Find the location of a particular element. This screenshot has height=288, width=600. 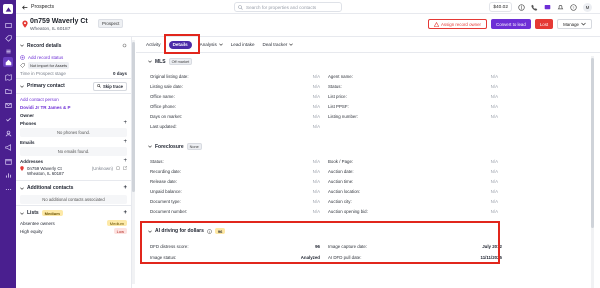

field-row: Document number: N/A is located at coordinates (235, 211).